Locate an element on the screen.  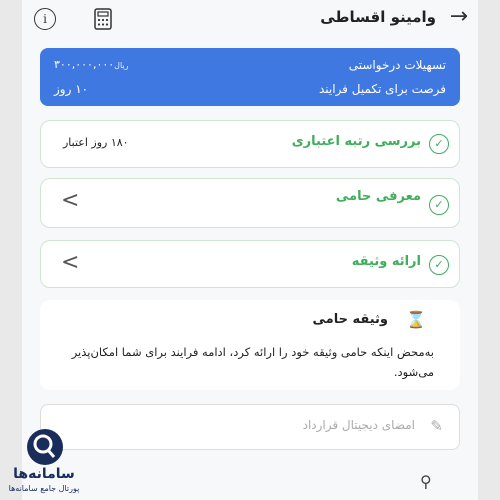
amount-value: ۳۰۰,۰۰۰,۰۰۰ is located at coordinates (84, 64).